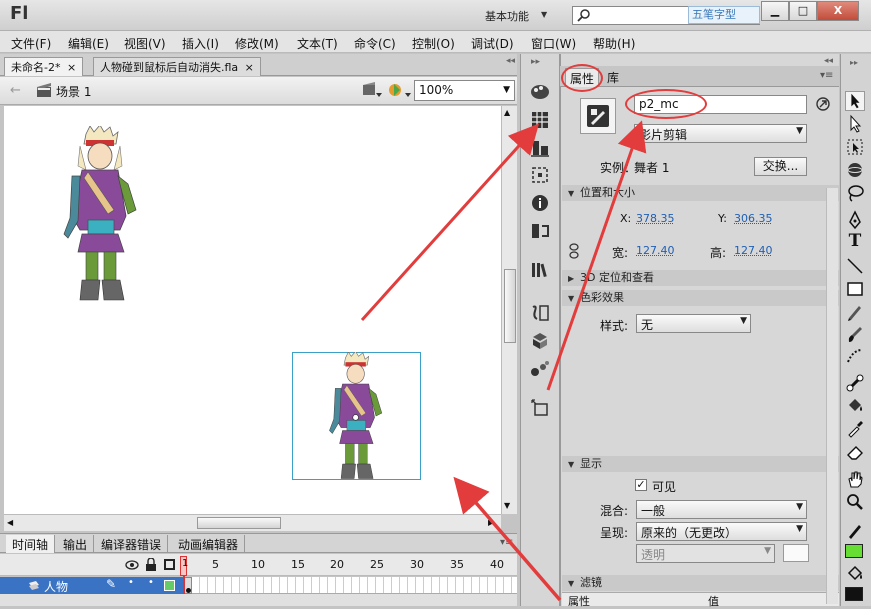  What do you see at coordinates (540, 231) in the screenshot?
I see `history-icon` at bounding box center [540, 231].